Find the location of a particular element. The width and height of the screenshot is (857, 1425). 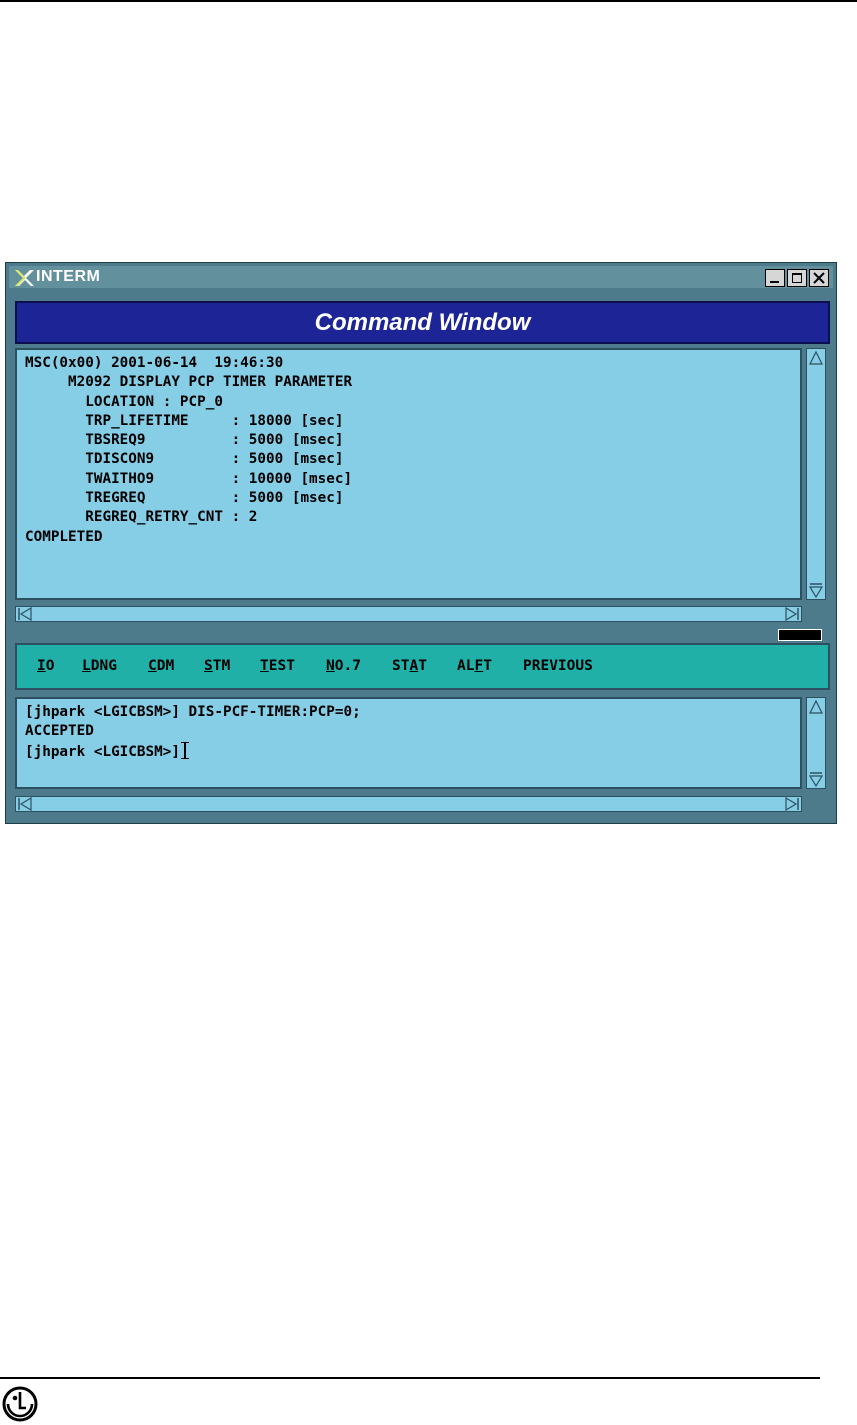

maximize-button is located at coordinates (797, 278).